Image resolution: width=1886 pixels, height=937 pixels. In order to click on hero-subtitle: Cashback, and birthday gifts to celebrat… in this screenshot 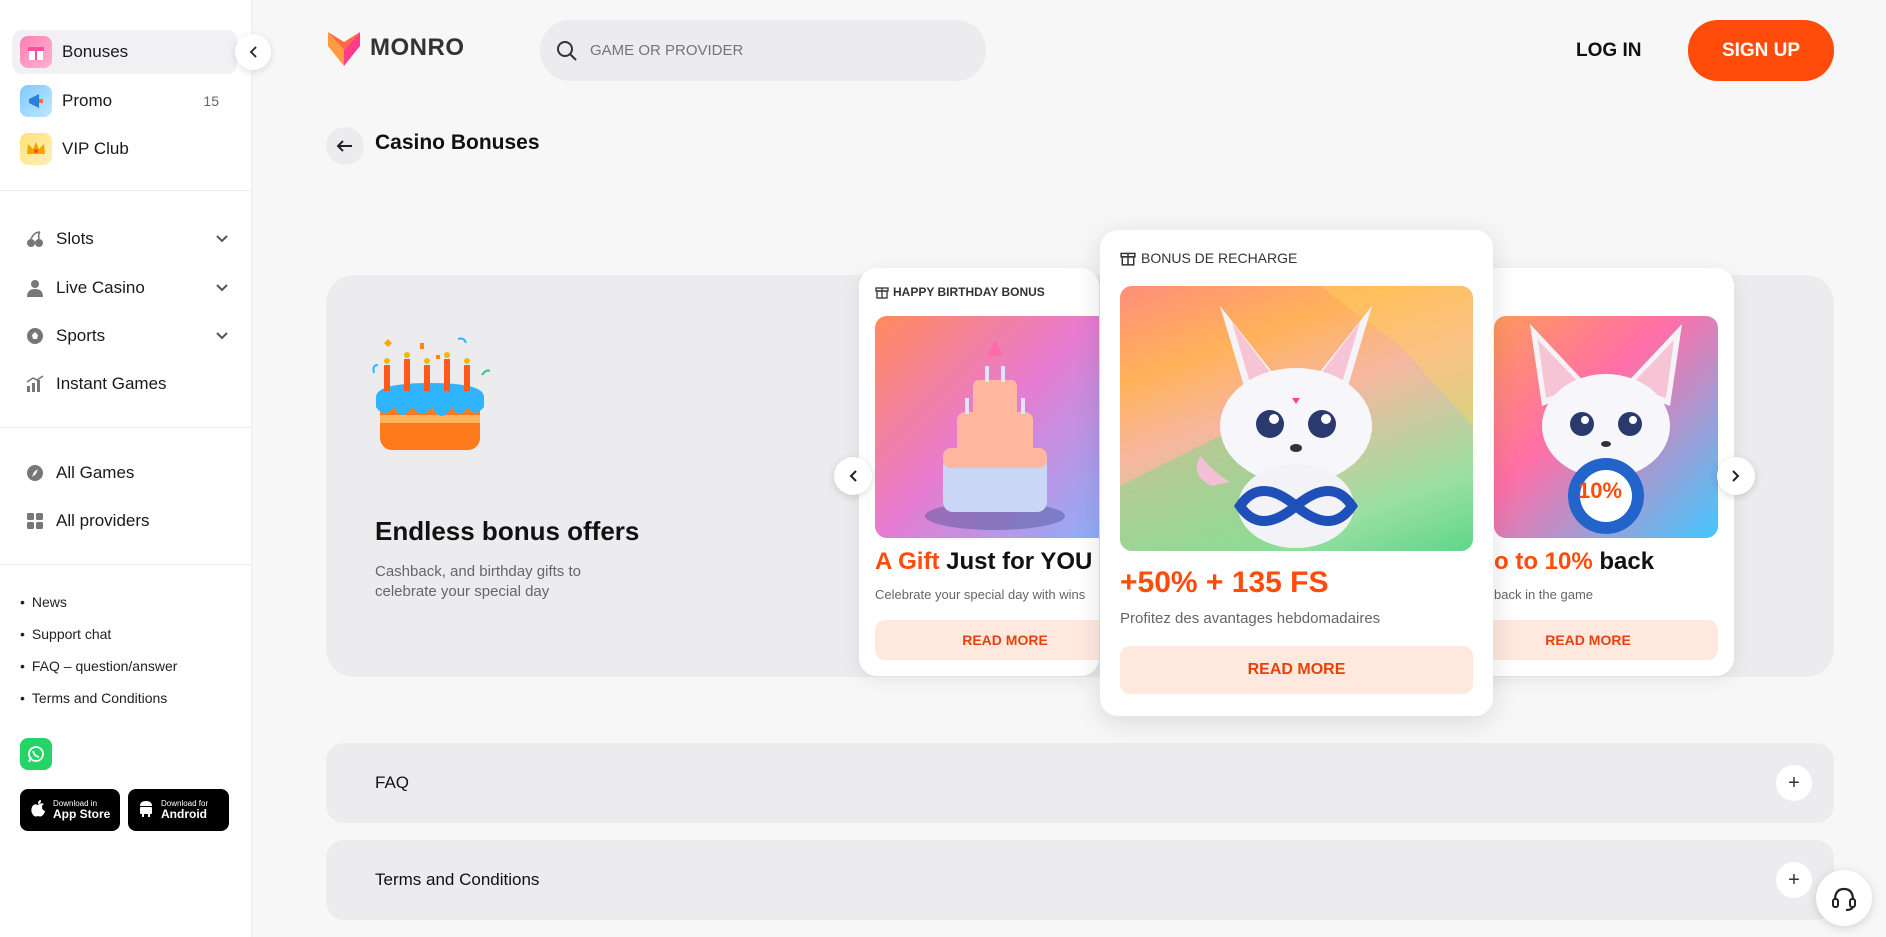, I will do `click(478, 581)`.